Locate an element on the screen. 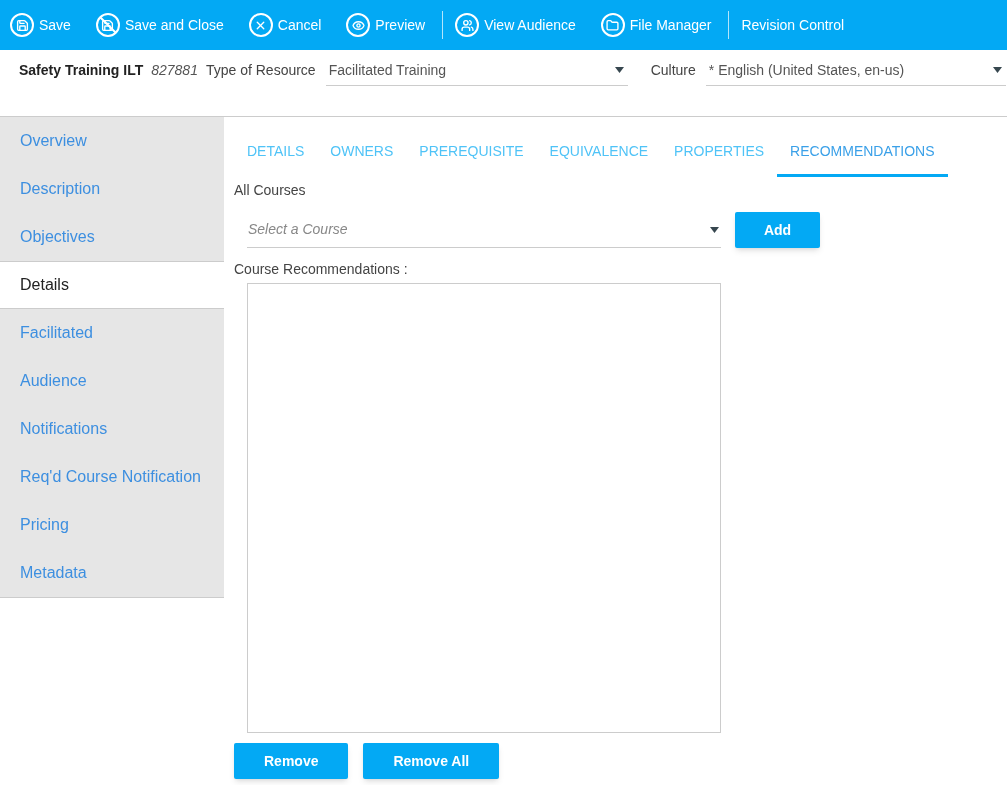 Image resolution: width=1007 pixels, height=785 pixels. tab: PROPERTIES is located at coordinates (719, 155).